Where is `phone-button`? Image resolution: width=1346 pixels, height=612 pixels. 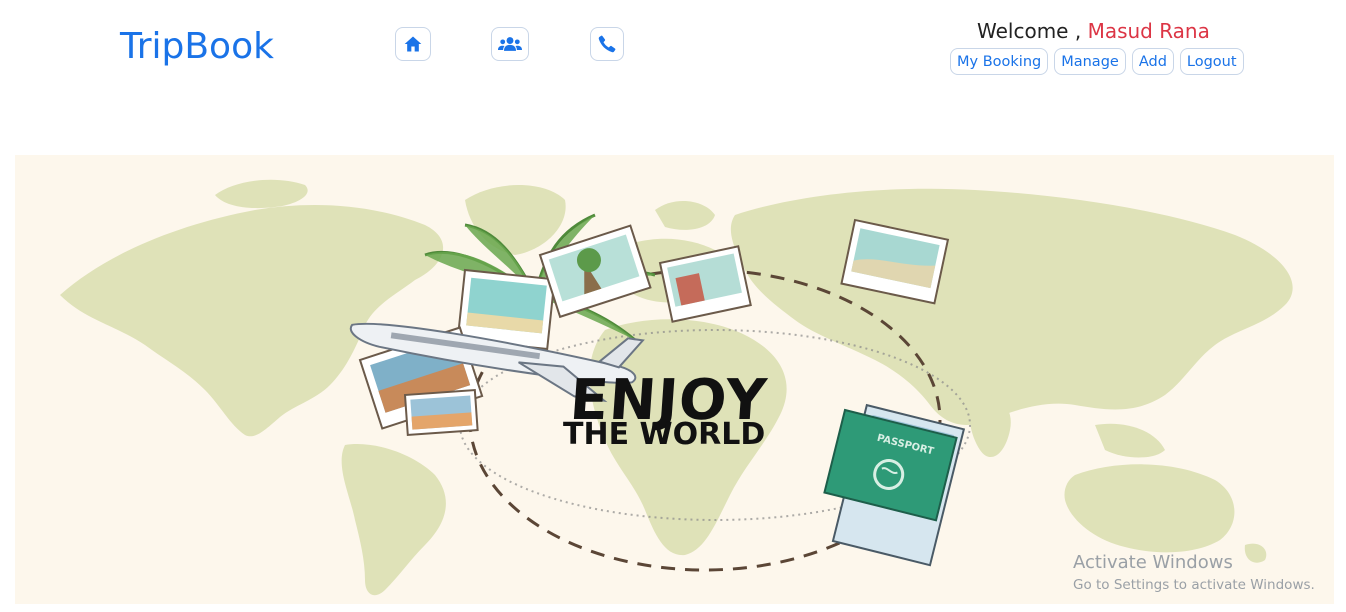
phone-button is located at coordinates (607, 44).